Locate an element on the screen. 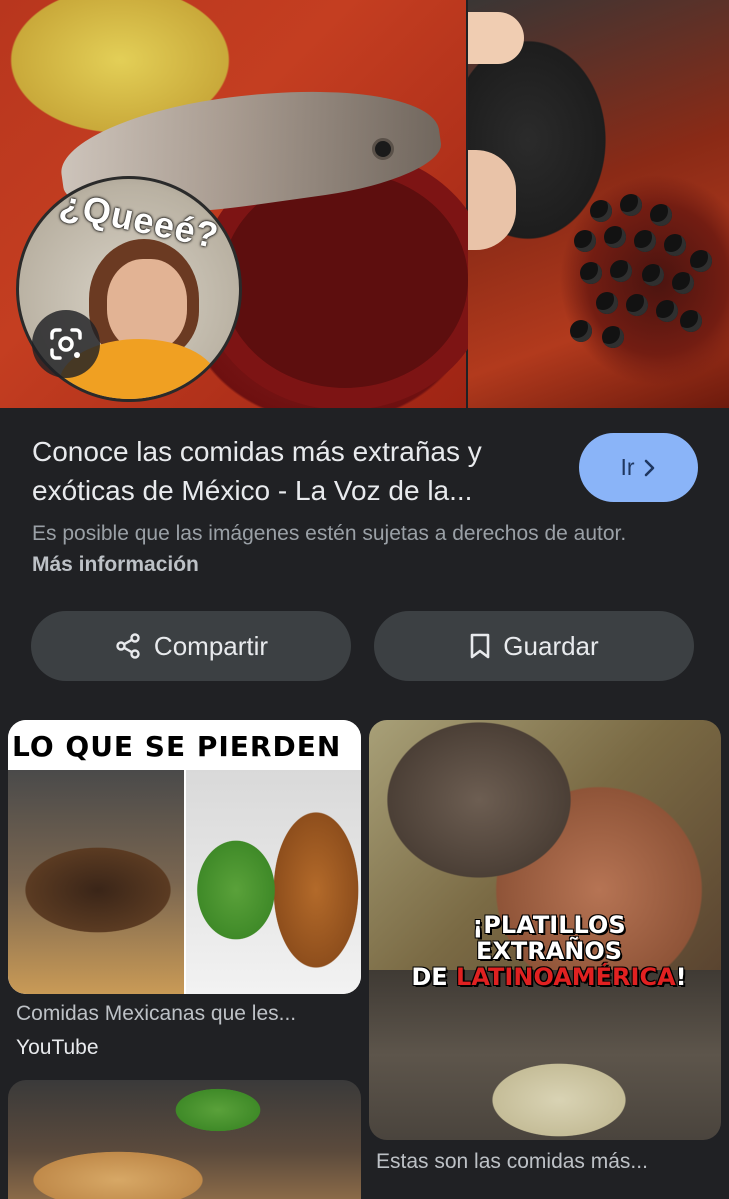 The image size is (729, 1199). chevron-right-icon is located at coordinates (649, 467).